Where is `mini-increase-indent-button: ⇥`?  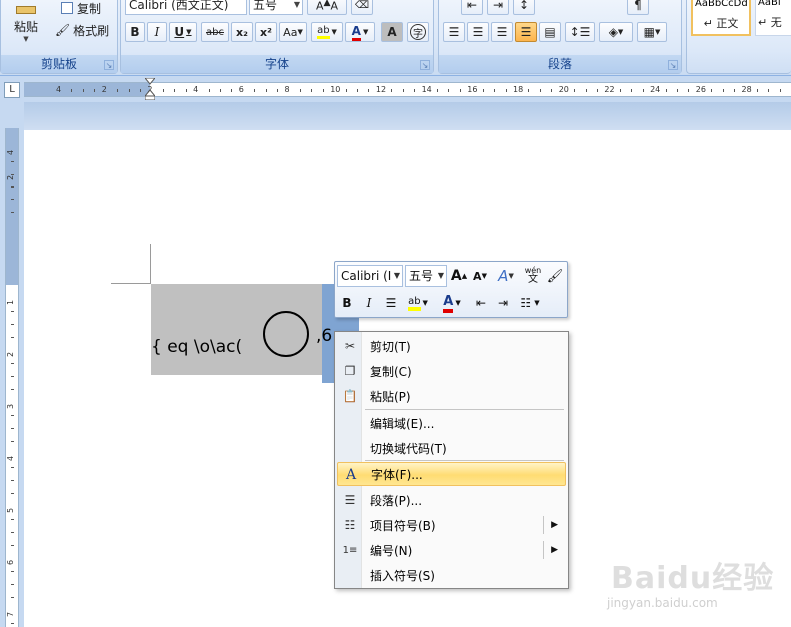 mini-increase-indent-button: ⇥ is located at coordinates (503, 303).